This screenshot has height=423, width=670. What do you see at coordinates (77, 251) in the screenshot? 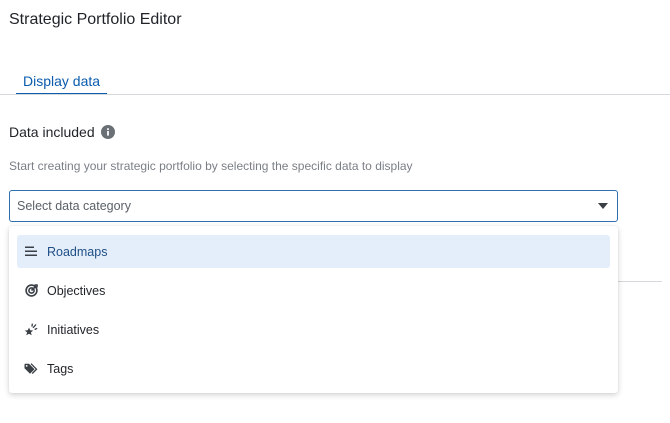
I see `menu-item-label: Roadmaps` at bounding box center [77, 251].